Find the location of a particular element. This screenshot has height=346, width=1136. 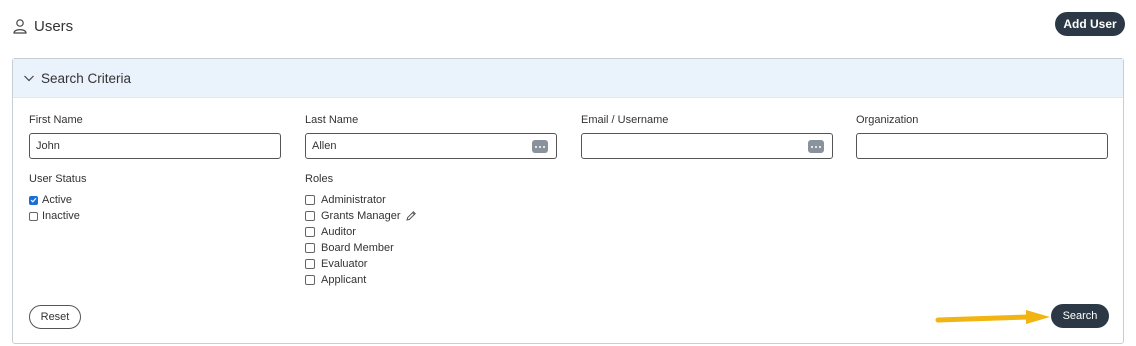

checkbox-checked-icon is located at coordinates (33, 200).